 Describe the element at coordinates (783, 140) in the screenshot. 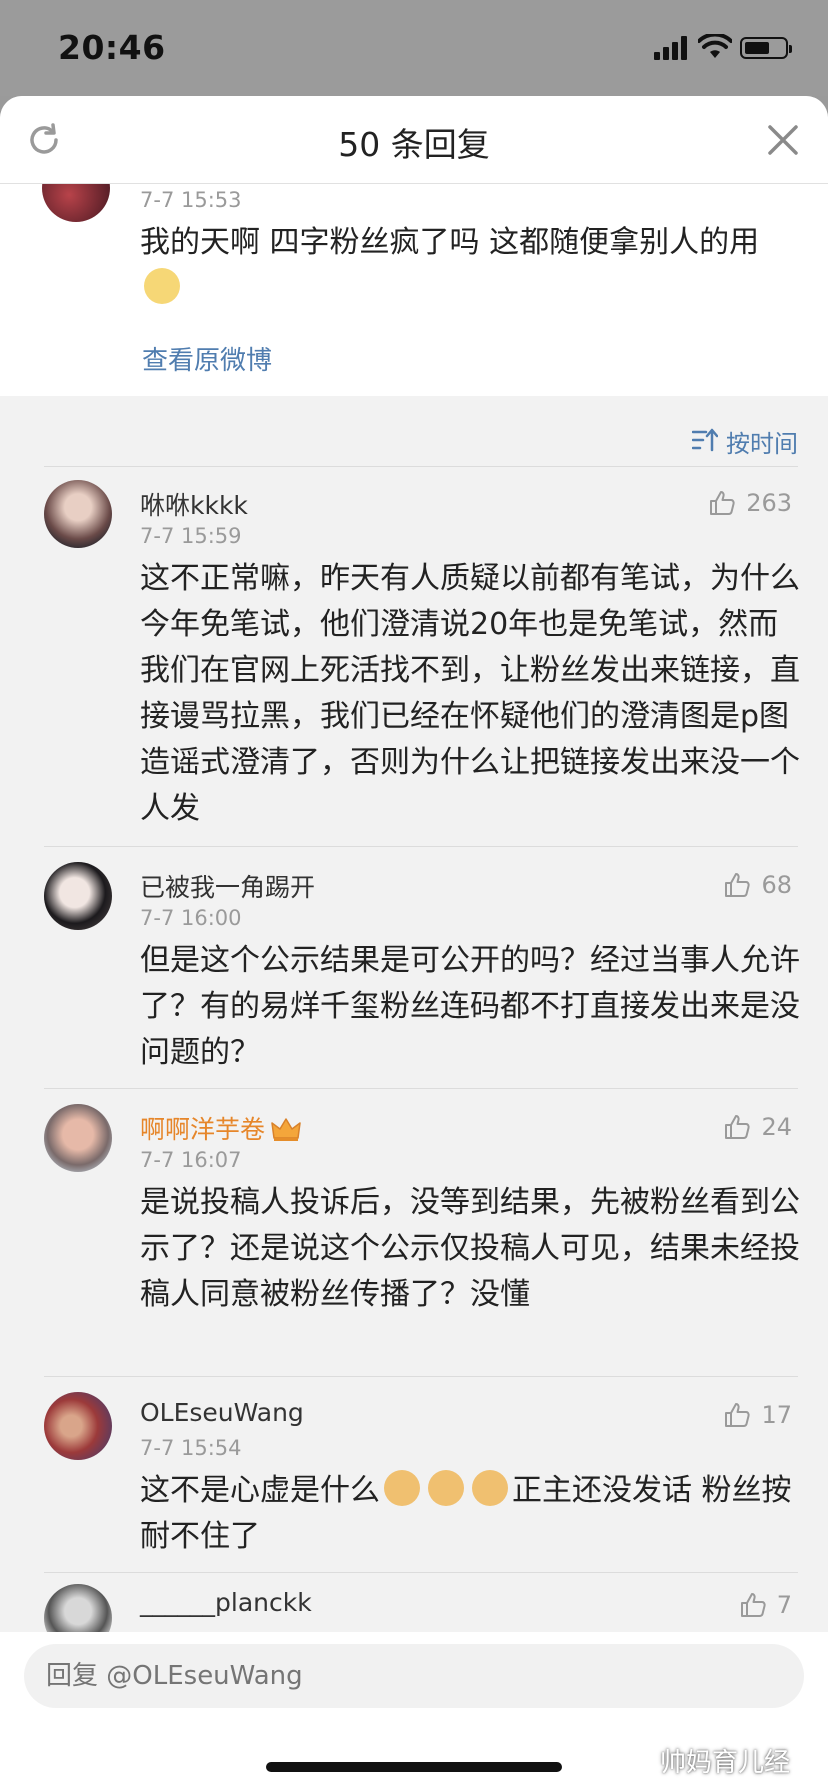

I see `close-icon` at that location.